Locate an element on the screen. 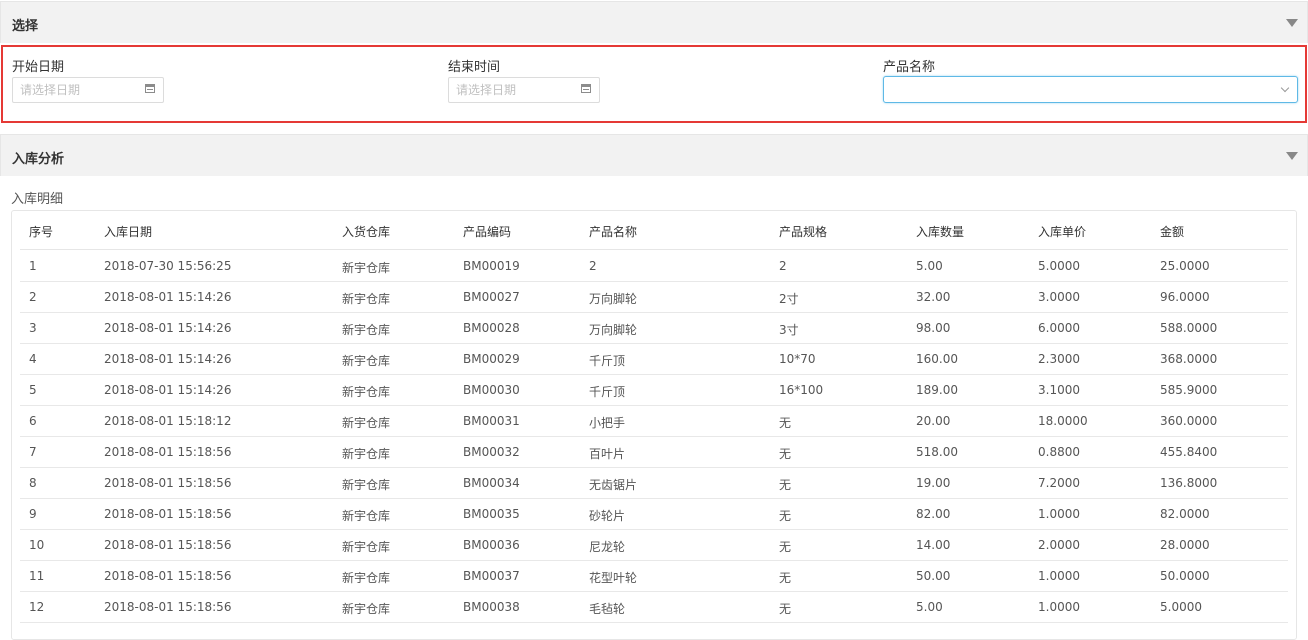 Image resolution: width=1308 pixels, height=640 pixels. end-time-input is located at coordinates (511, 90).